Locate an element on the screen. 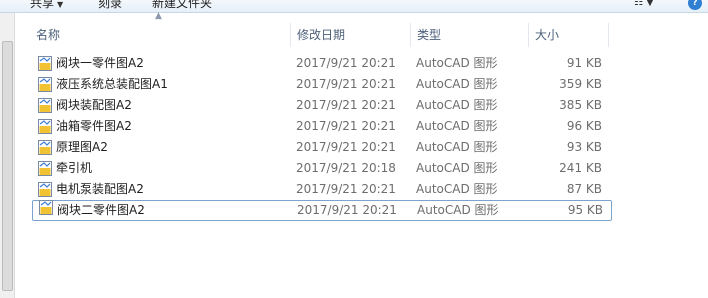 This screenshot has width=708, height=298. file-name: 电机泵装配图A2 is located at coordinates (100, 189).